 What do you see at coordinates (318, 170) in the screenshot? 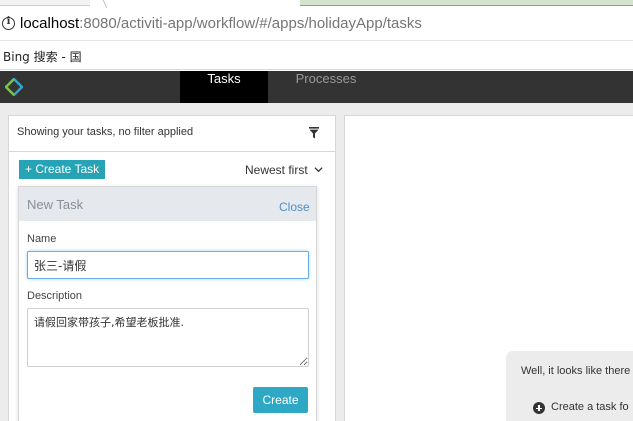
I see `chevron-down-icon` at bounding box center [318, 170].